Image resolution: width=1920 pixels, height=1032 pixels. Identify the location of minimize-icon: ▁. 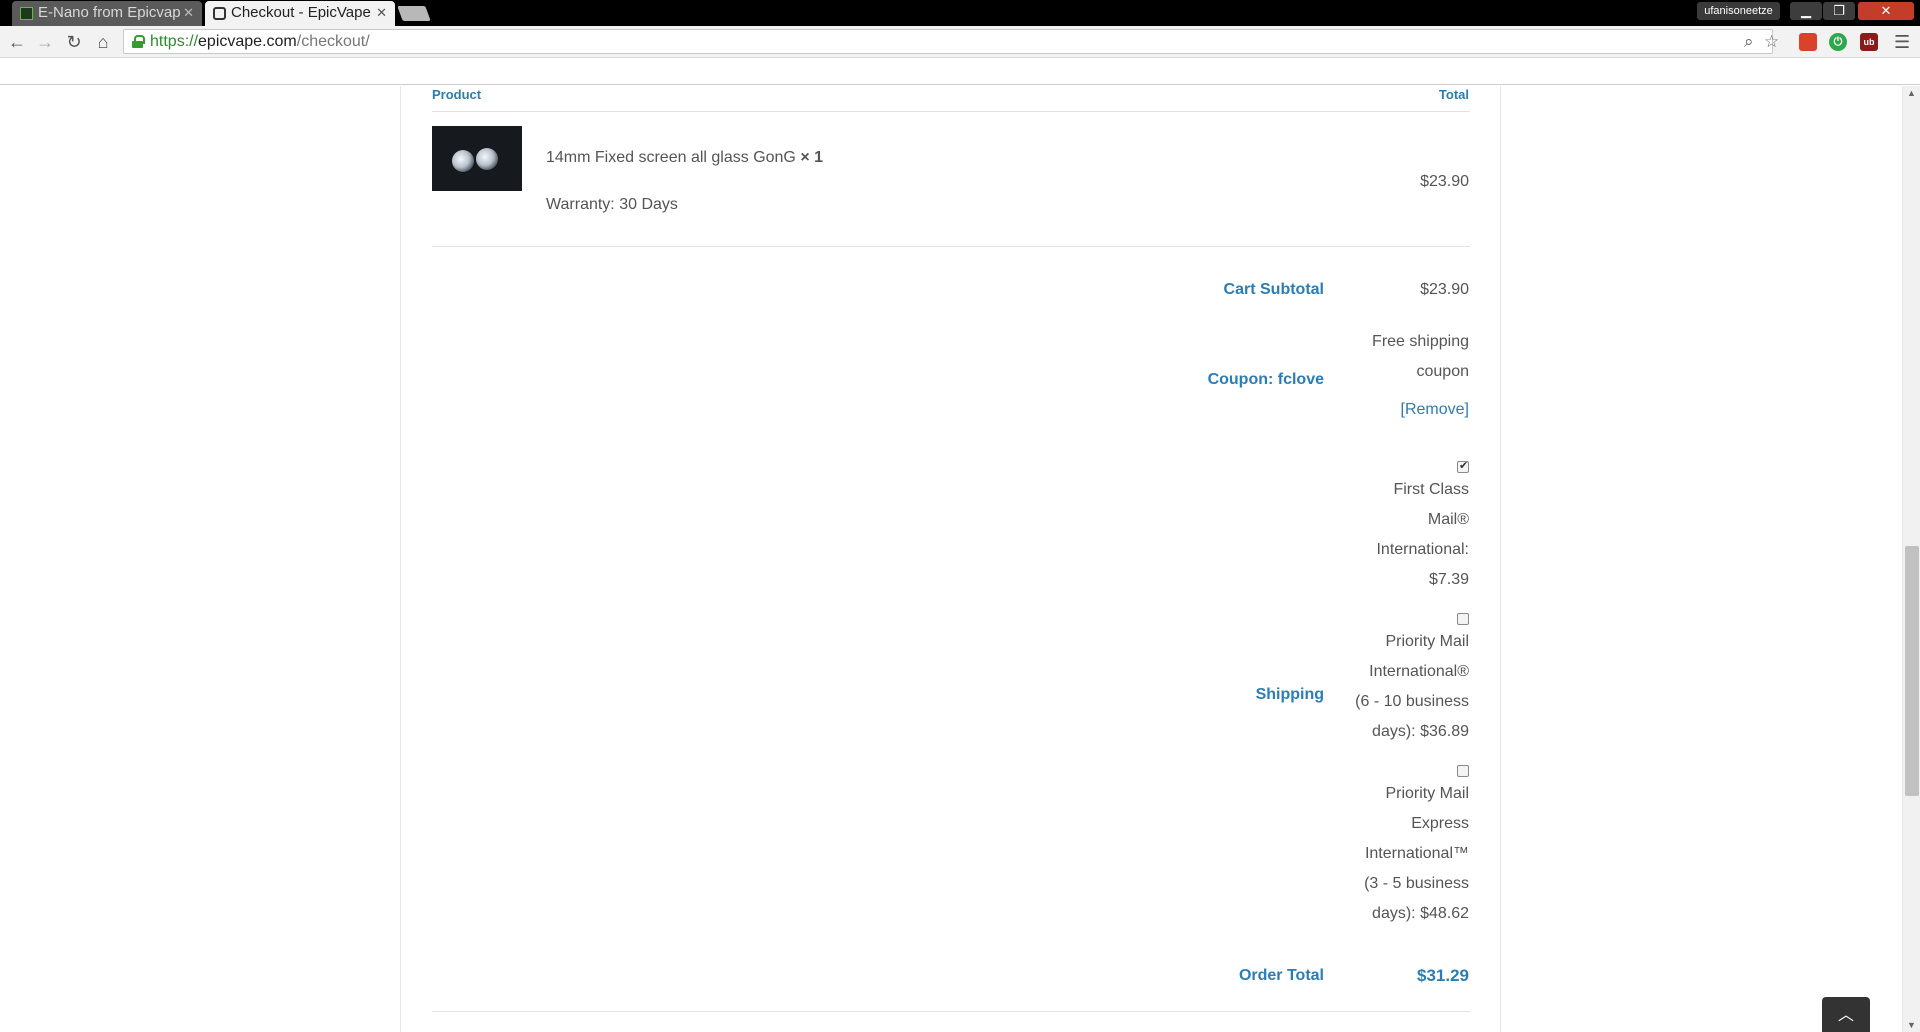
(1806, 11).